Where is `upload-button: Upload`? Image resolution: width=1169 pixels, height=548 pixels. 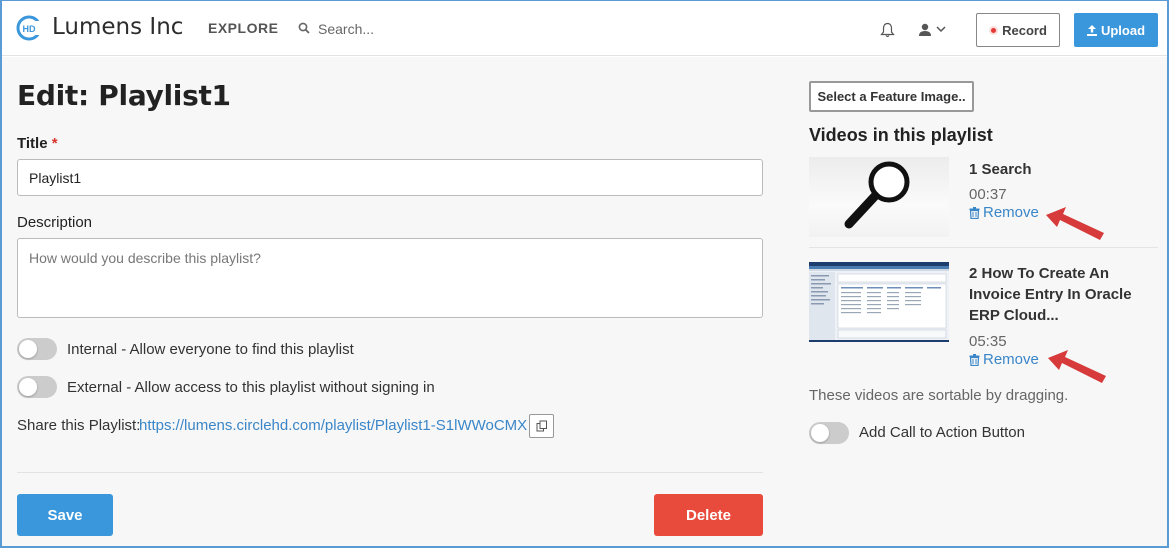
upload-button: Upload is located at coordinates (1116, 30).